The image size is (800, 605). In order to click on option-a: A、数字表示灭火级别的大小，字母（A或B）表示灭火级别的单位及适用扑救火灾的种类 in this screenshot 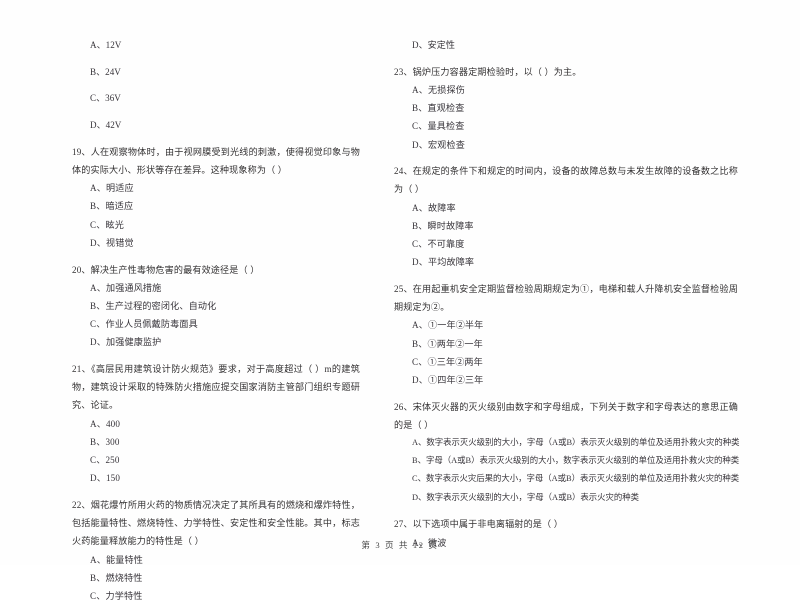, I will do `click(576, 443)`.